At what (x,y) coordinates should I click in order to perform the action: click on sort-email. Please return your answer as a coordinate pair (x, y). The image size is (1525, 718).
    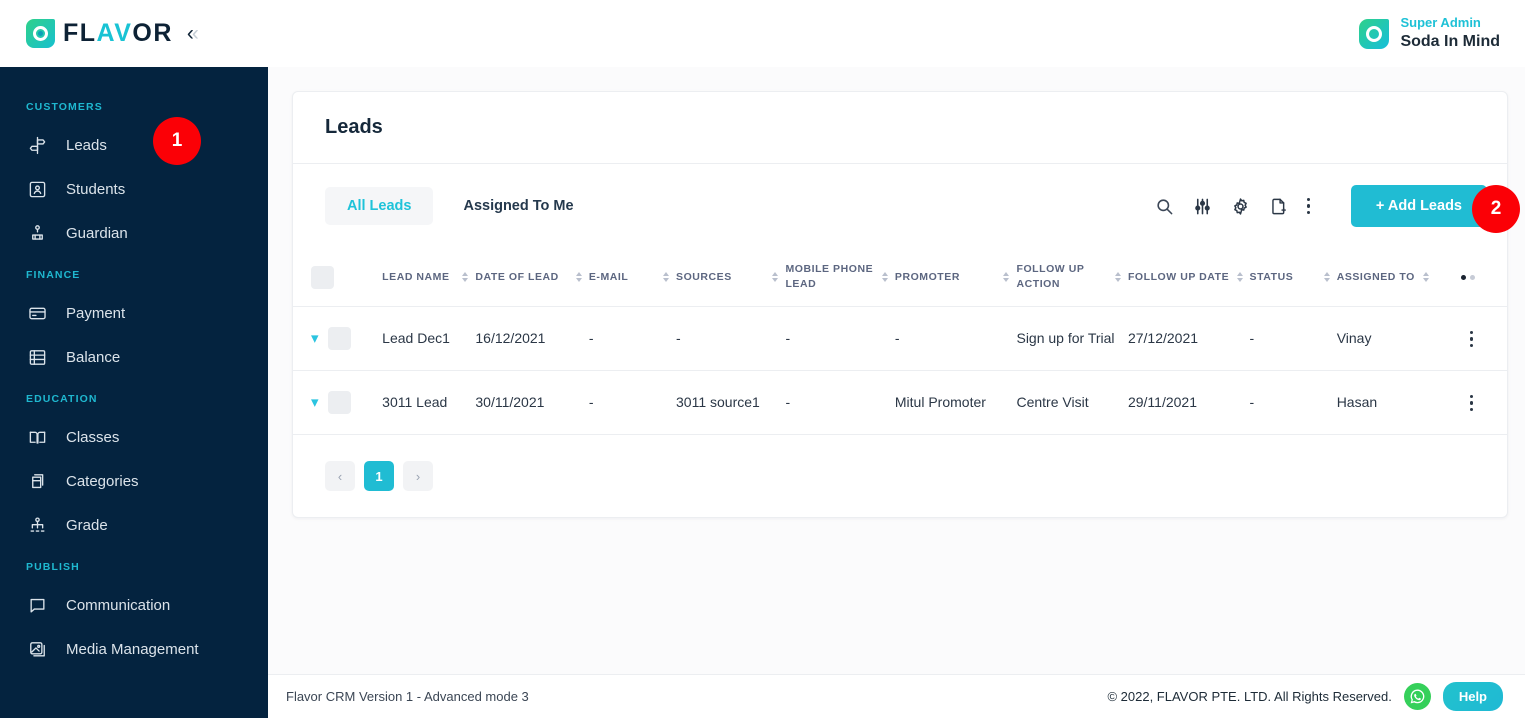
    Looking at the image, I should click on (666, 277).